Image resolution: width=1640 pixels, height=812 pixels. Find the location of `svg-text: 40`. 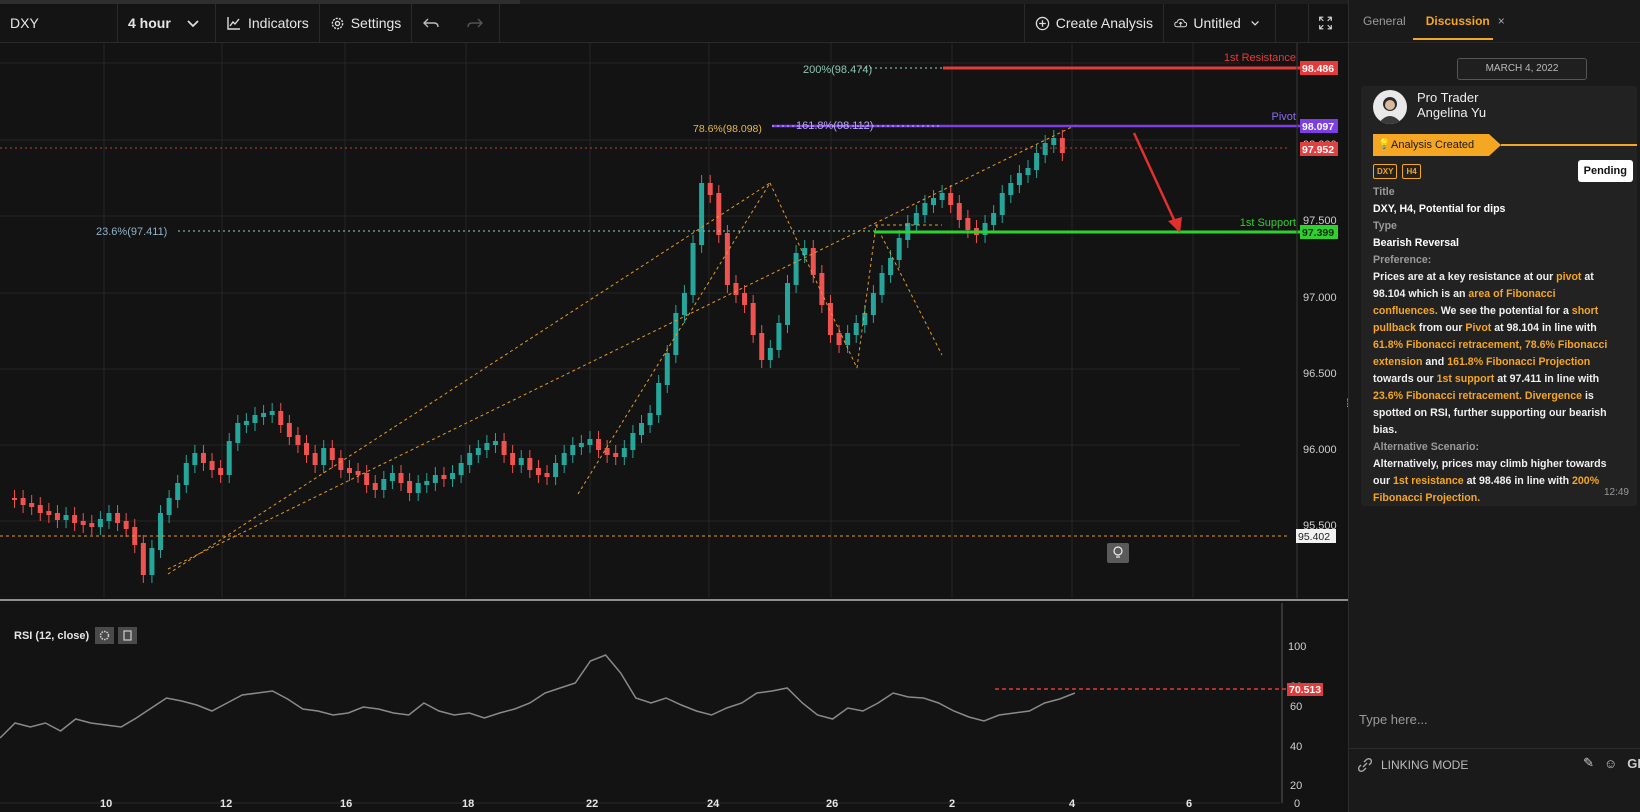

svg-text: 40 is located at coordinates (1296, 747).